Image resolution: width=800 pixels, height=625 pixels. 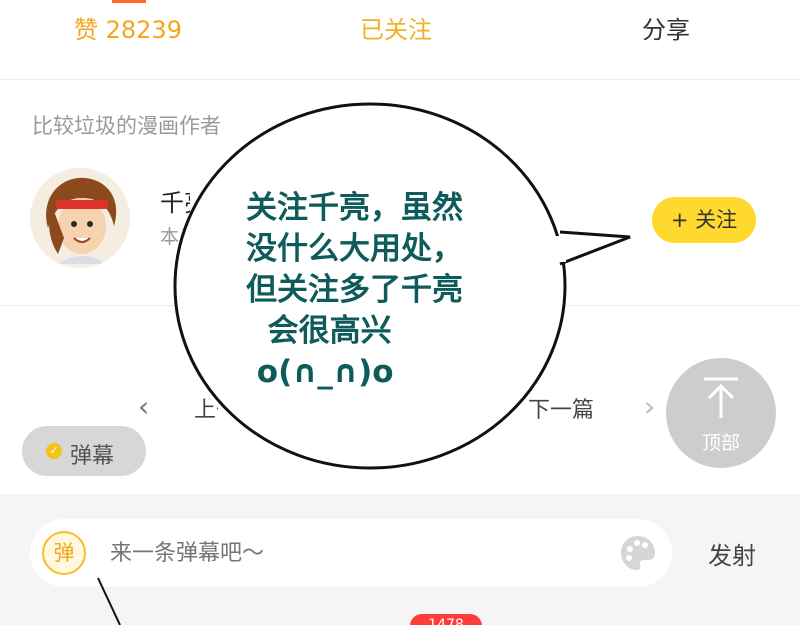 What do you see at coordinates (649, 406) in the screenshot?
I see `chevron-right-icon: ›` at bounding box center [649, 406].